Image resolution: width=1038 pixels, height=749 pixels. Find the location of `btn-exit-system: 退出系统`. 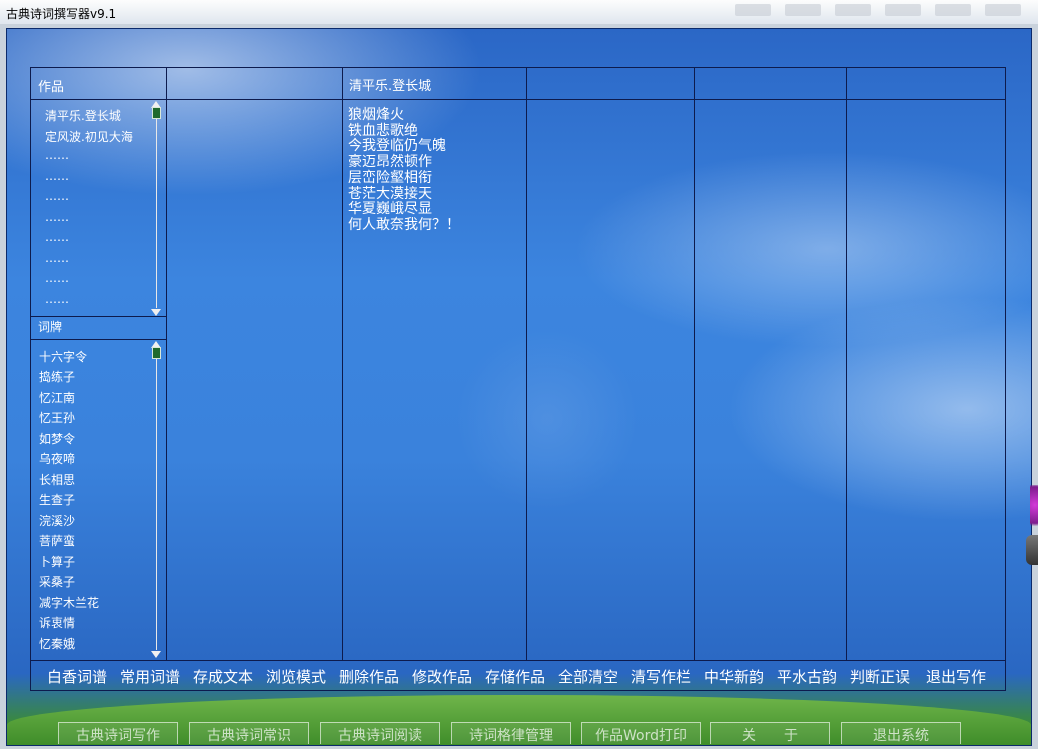

btn-exit-system: 退出系统 is located at coordinates (901, 733).